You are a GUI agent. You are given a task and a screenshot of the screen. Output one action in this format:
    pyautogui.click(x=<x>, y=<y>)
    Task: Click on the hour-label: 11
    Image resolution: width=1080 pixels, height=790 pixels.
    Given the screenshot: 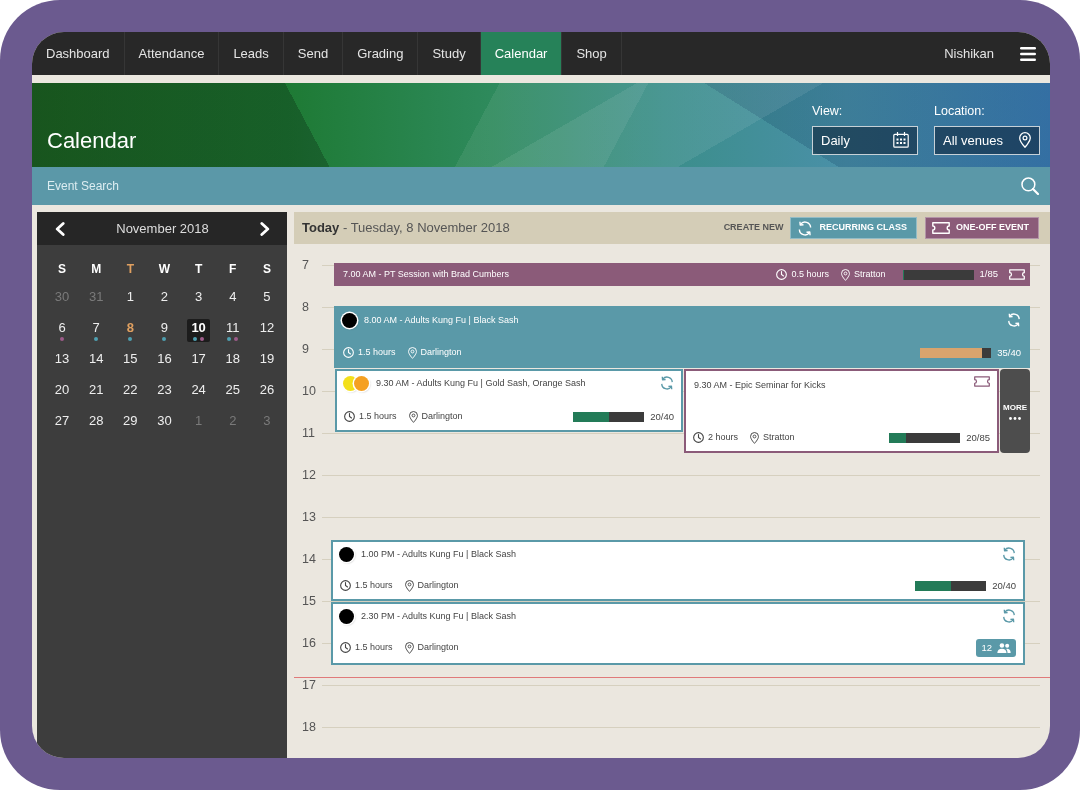 What is the action you would take?
    pyautogui.click(x=308, y=433)
    